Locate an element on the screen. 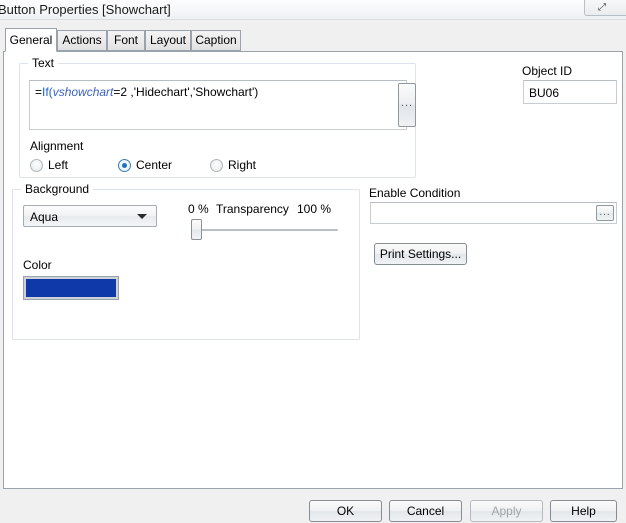  cancel-button: Cancel is located at coordinates (425, 511).